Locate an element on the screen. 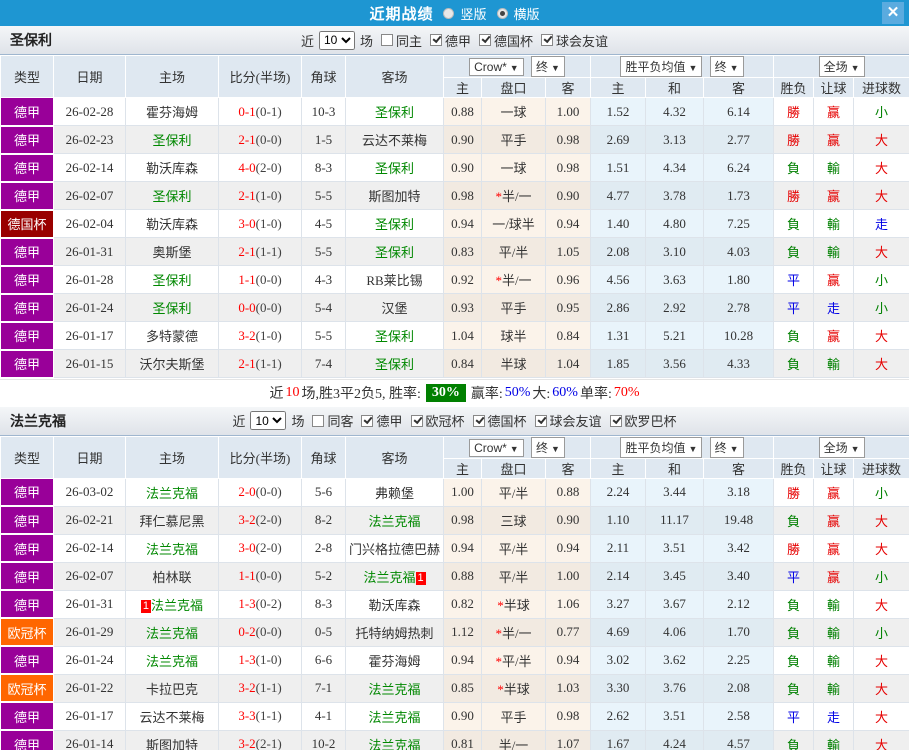 The image size is (909, 750). vertical-mode-radio is located at coordinates (449, 13).